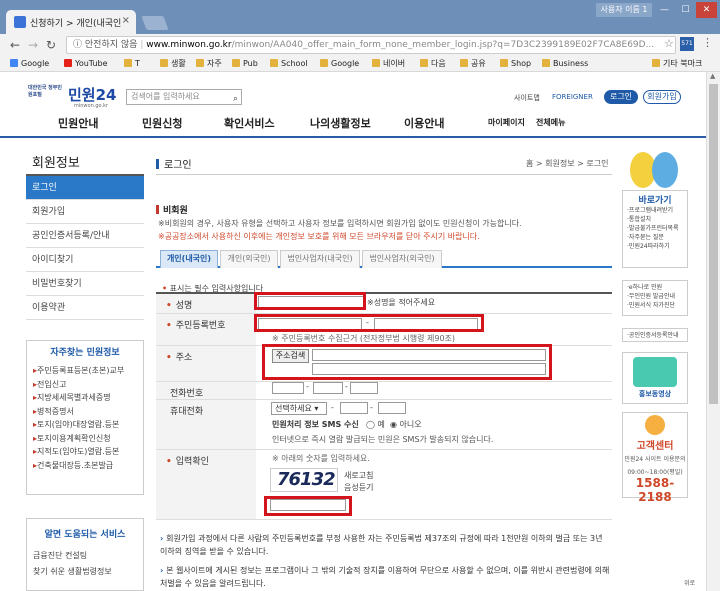 This screenshot has height=591, width=720. Describe the element at coordinates (85, 353) in the screenshot. I see `favorite-services-title: 자주찾는 민원정보` at that location.